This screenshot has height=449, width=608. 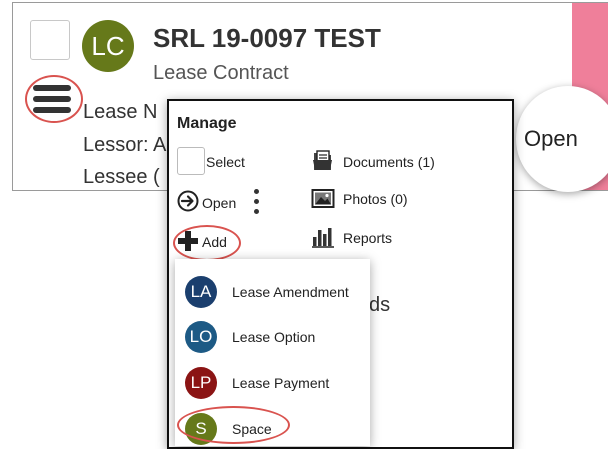 What do you see at coordinates (54, 99) in the screenshot?
I see `hamburger-highlight-ring` at bounding box center [54, 99].